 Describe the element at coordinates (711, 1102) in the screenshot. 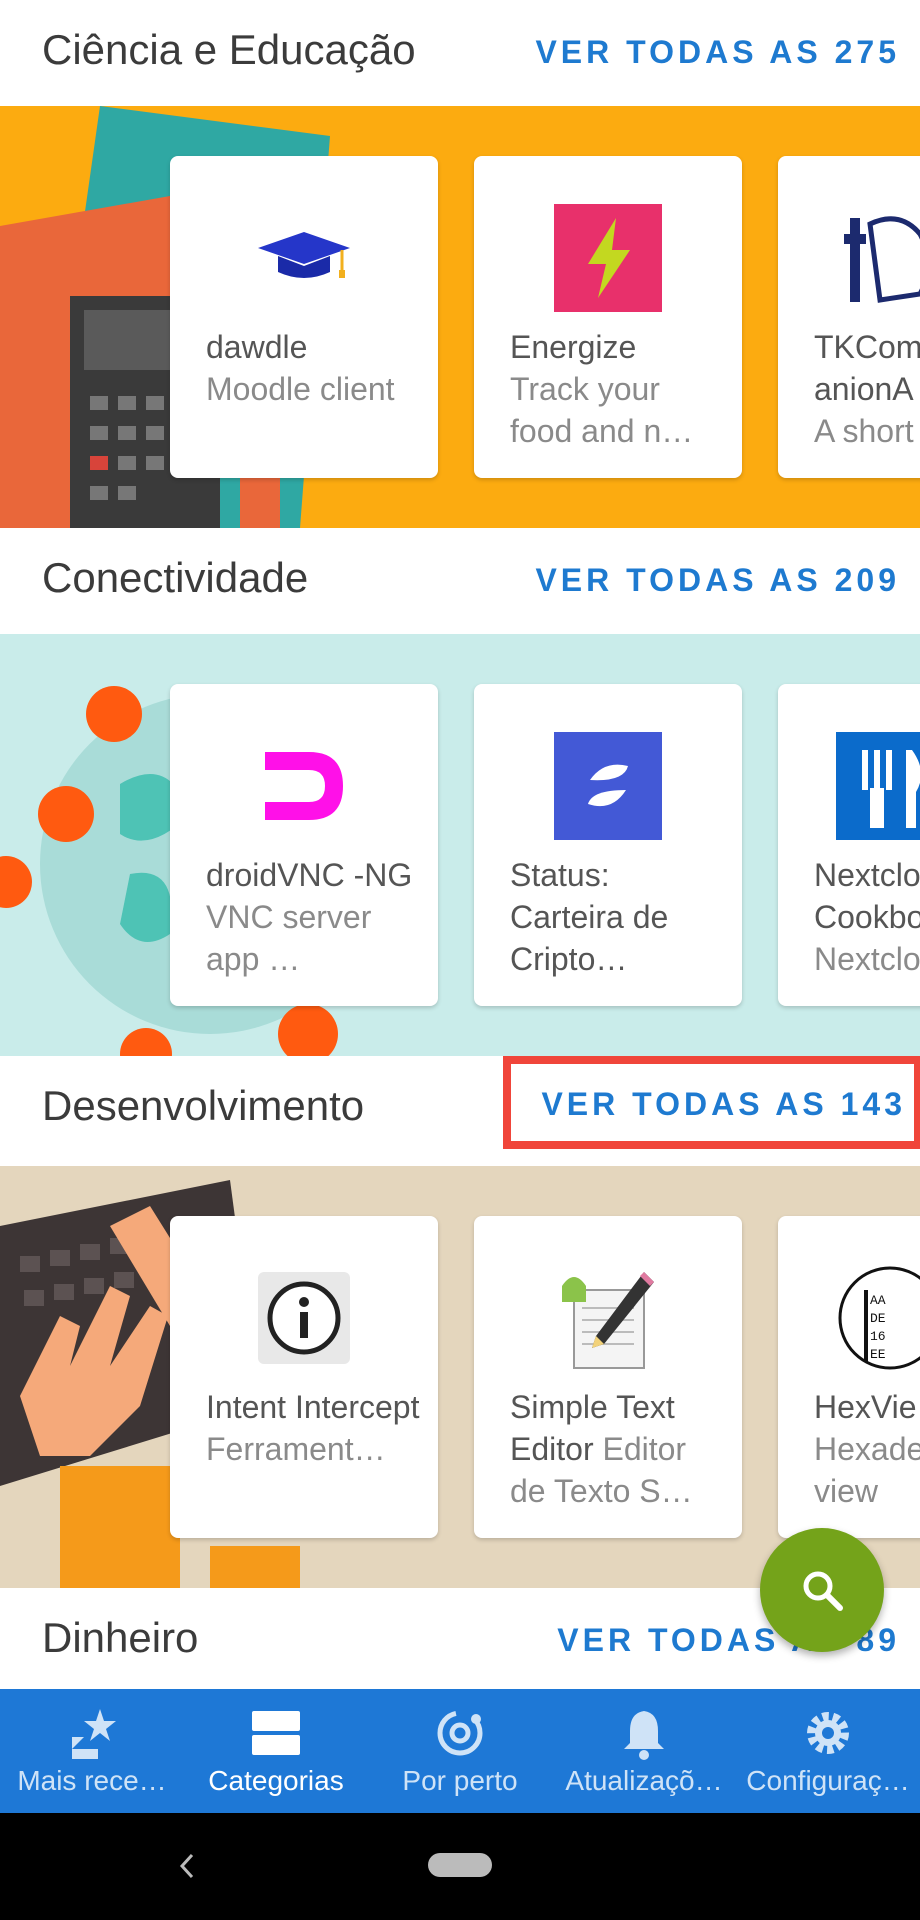

I see `see-all-link-highlighted: VER TODAS AS 143` at that location.